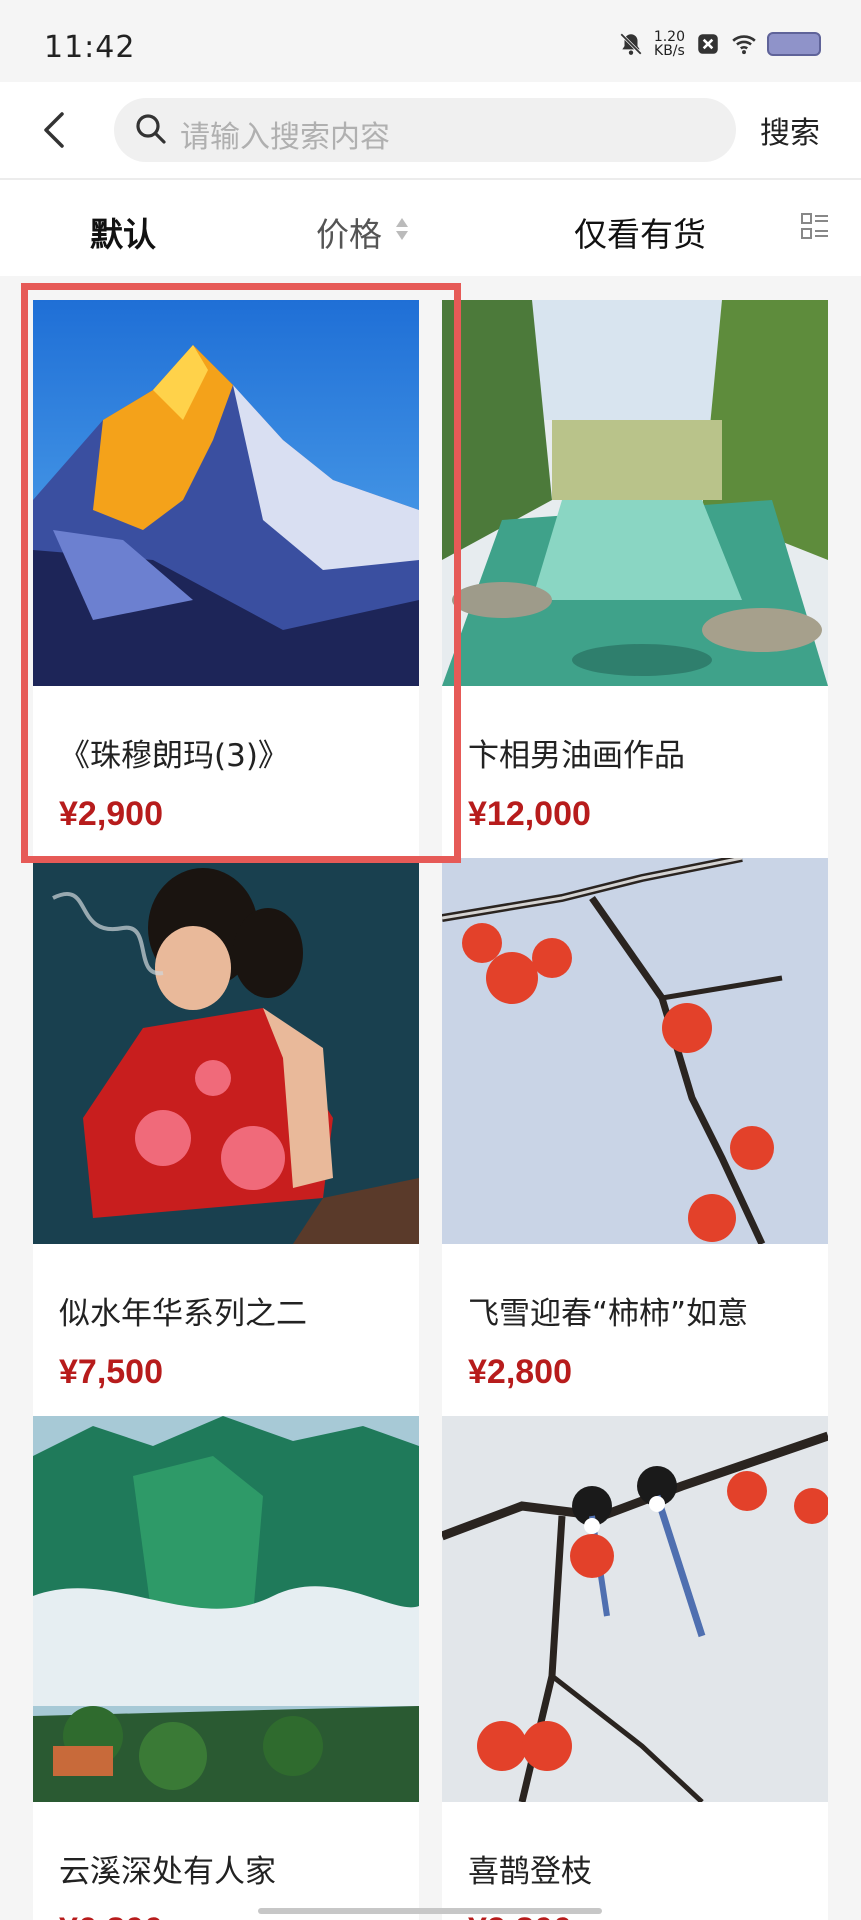 The height and width of the screenshot is (1920, 861). Describe the element at coordinates (226, 1051) in the screenshot. I see `product-image-woman` at that location.